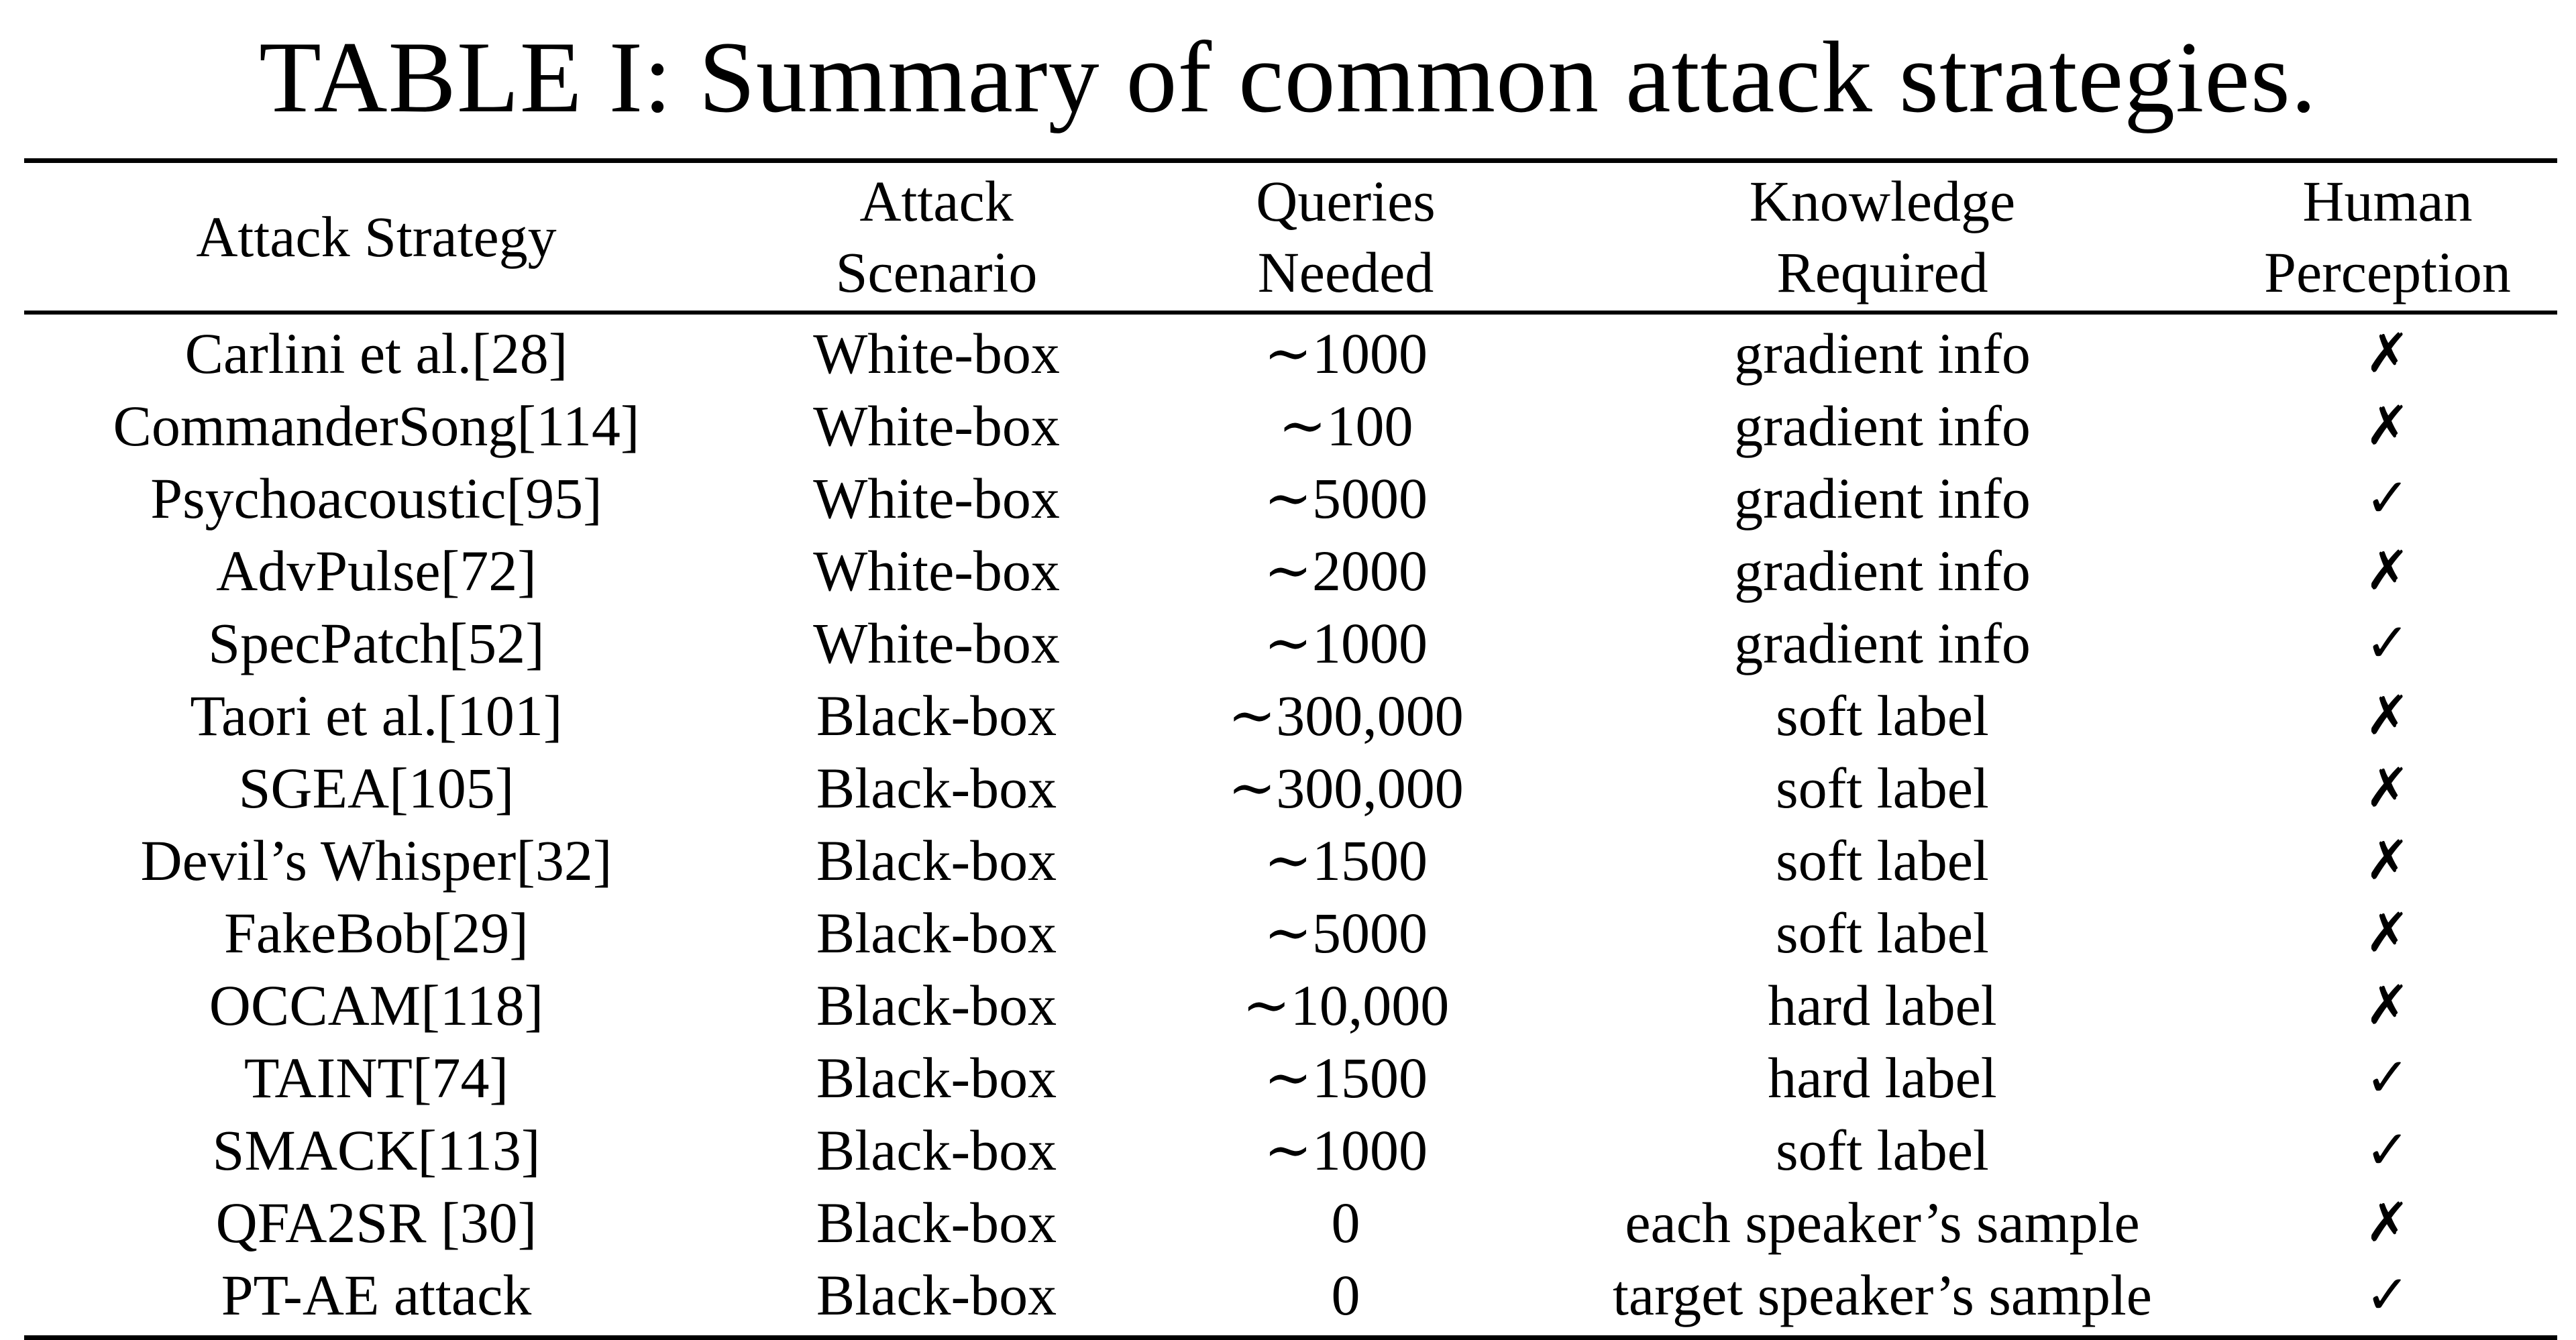  What do you see at coordinates (376, 643) in the screenshot?
I see `cell-attack-strategy: SpecPatch[52]` at bounding box center [376, 643].